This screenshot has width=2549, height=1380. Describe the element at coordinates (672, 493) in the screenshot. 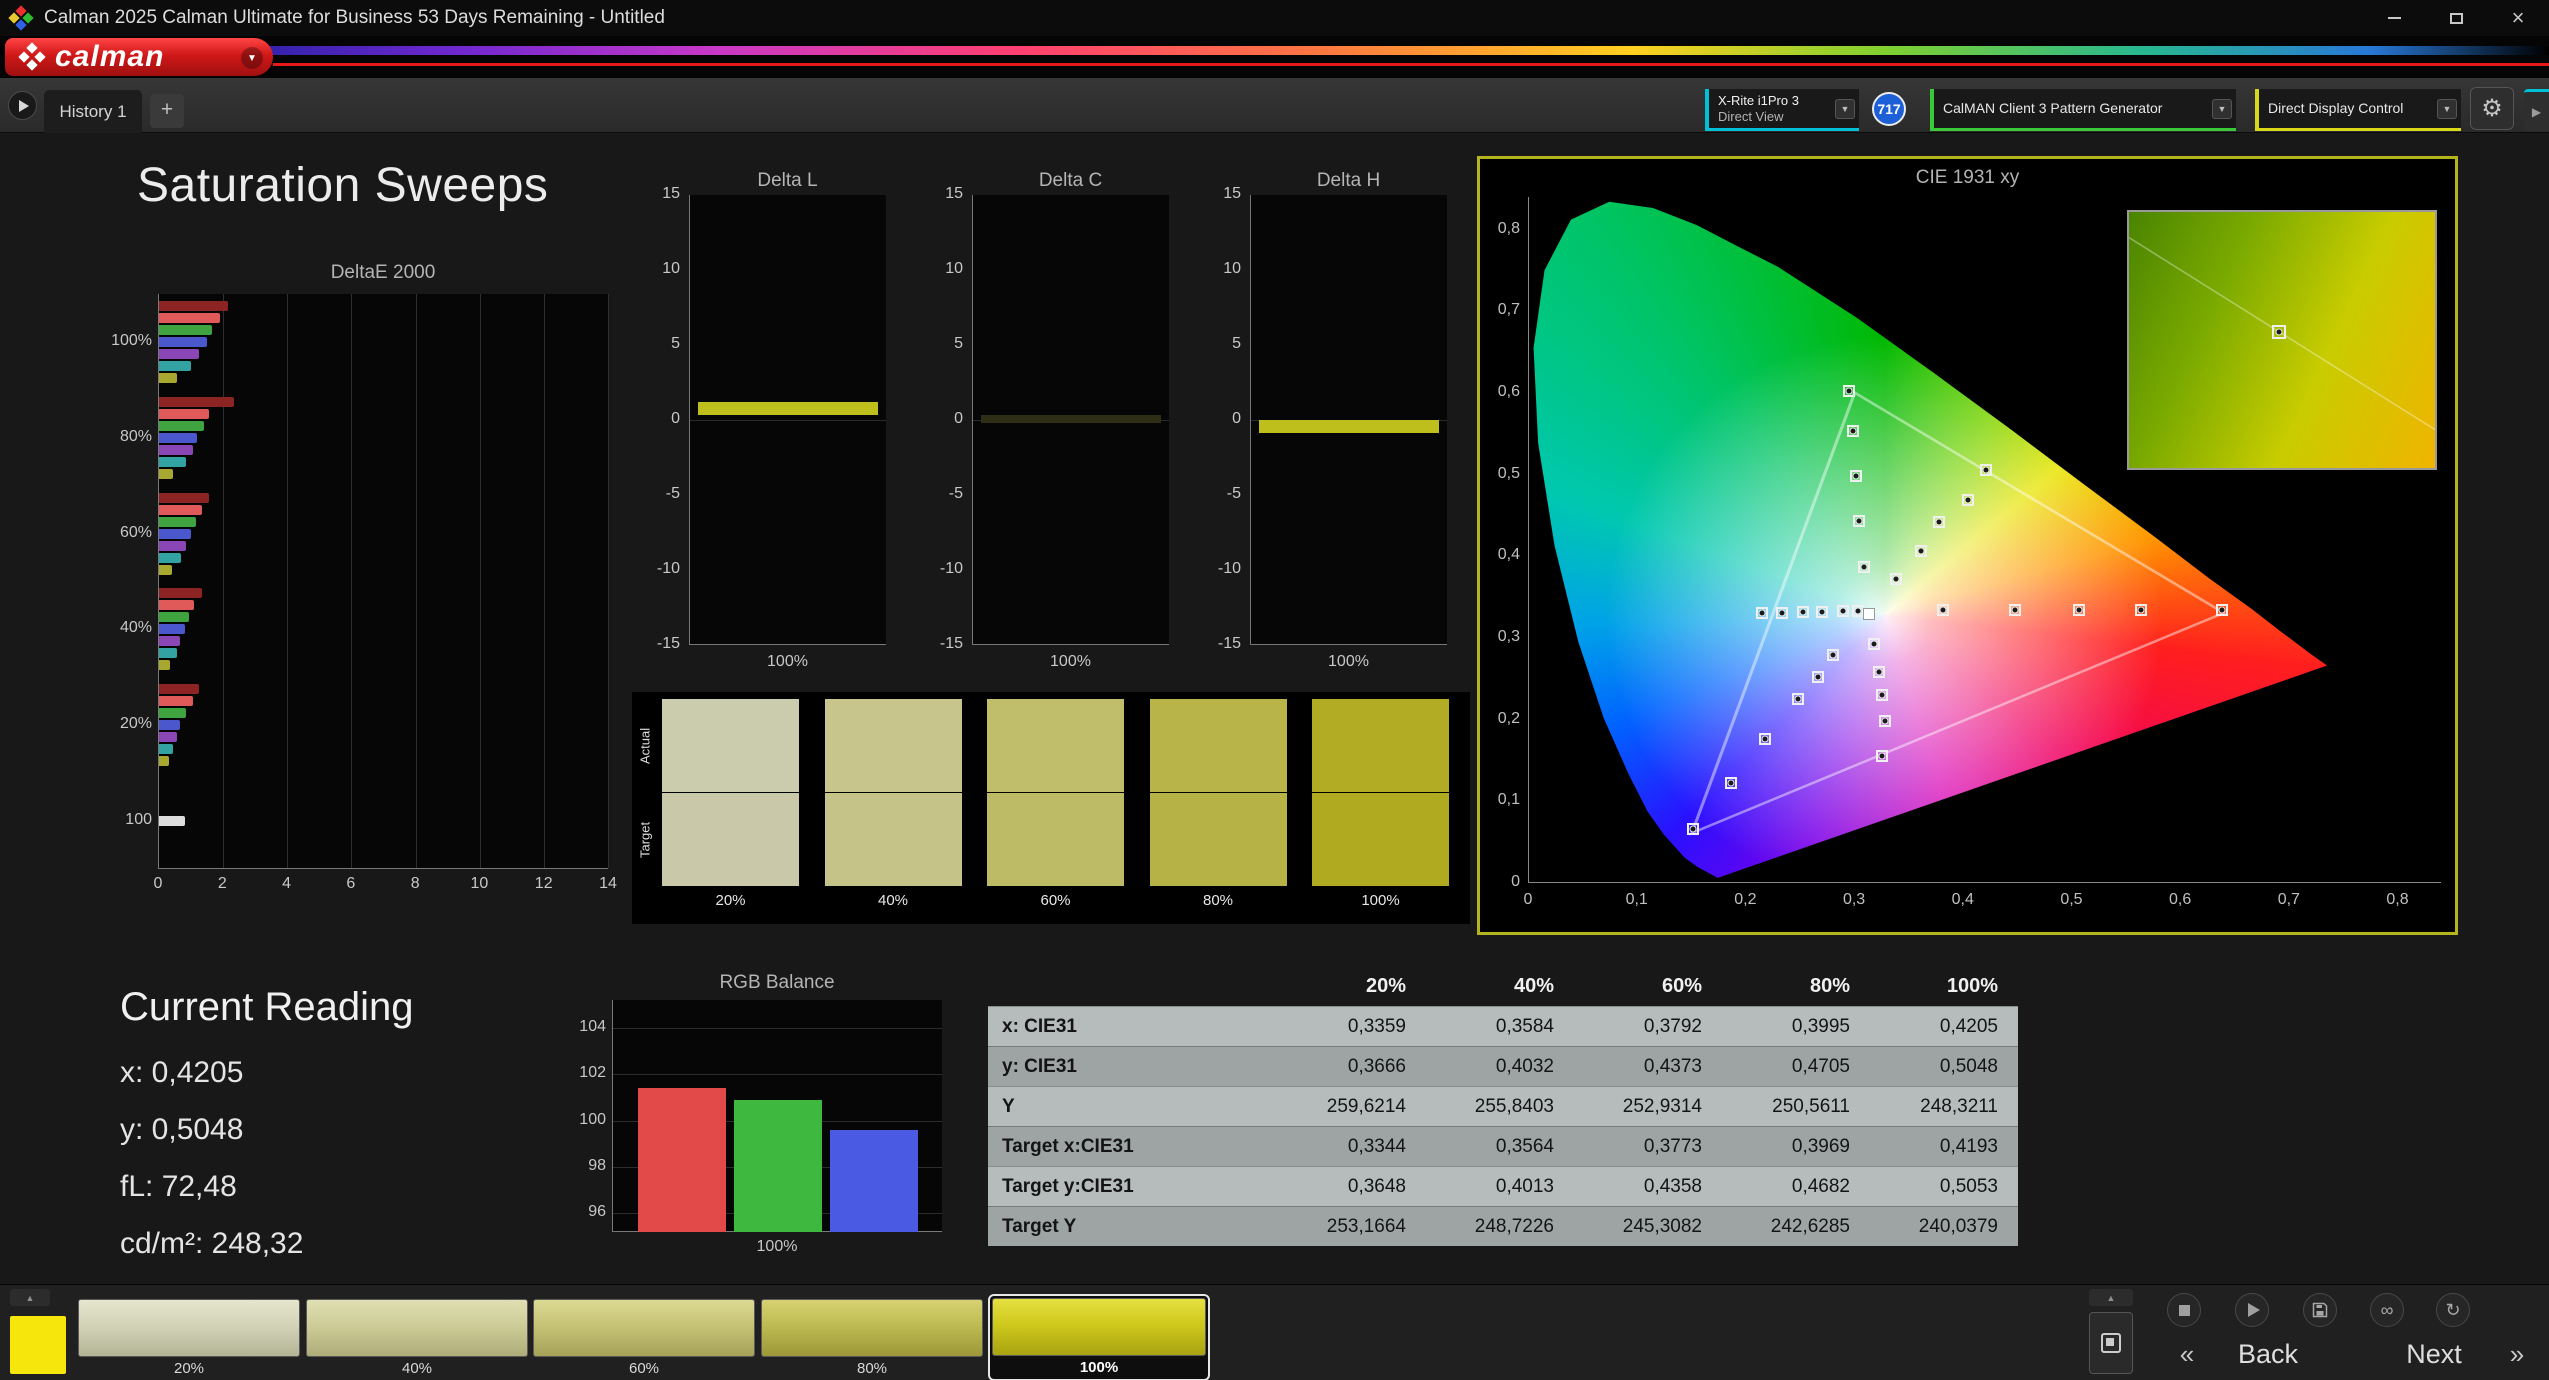

I see `delta-y-tick-label: -5` at that location.